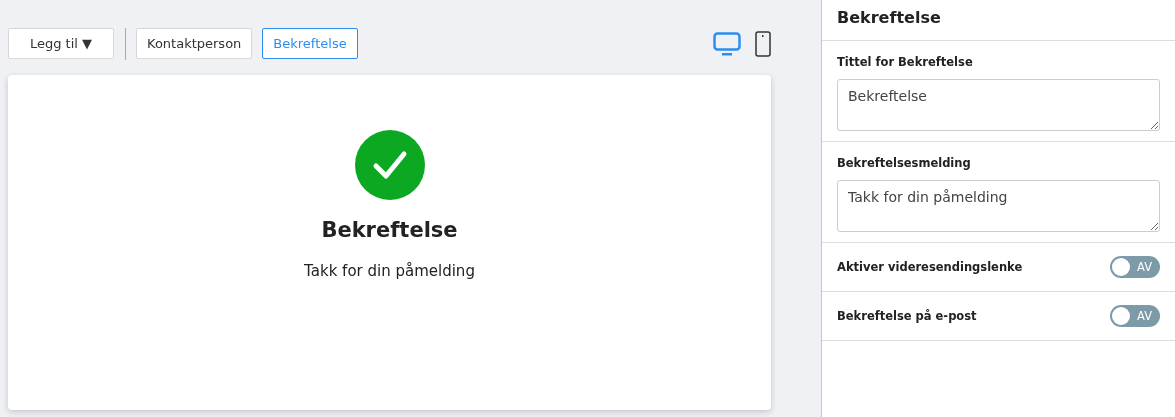 The image size is (1175, 417). Describe the element at coordinates (998, 20) in the screenshot. I see `panel-title: Bekreftelse` at that location.